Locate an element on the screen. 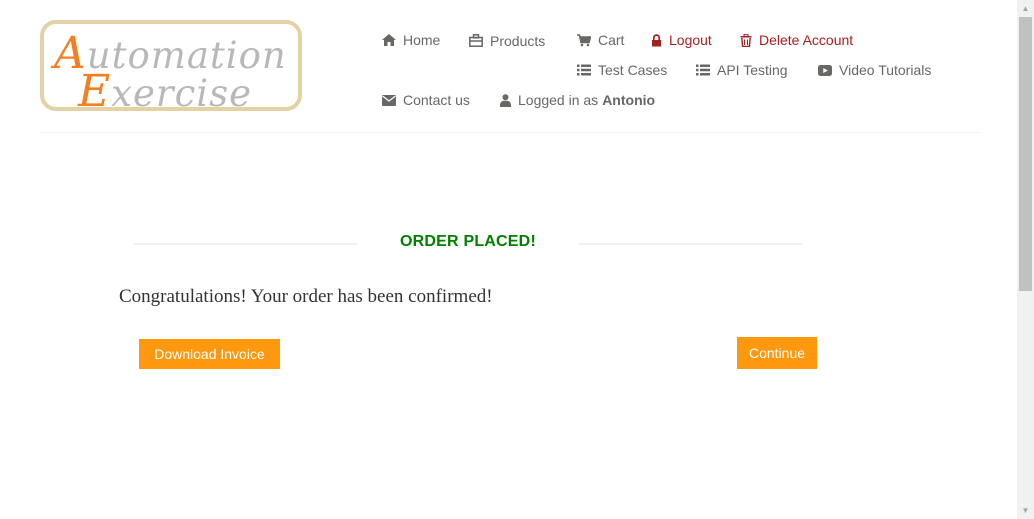 The height and width of the screenshot is (519, 1034). scroll-up-arrow: ▲ is located at coordinates (1025, 8).